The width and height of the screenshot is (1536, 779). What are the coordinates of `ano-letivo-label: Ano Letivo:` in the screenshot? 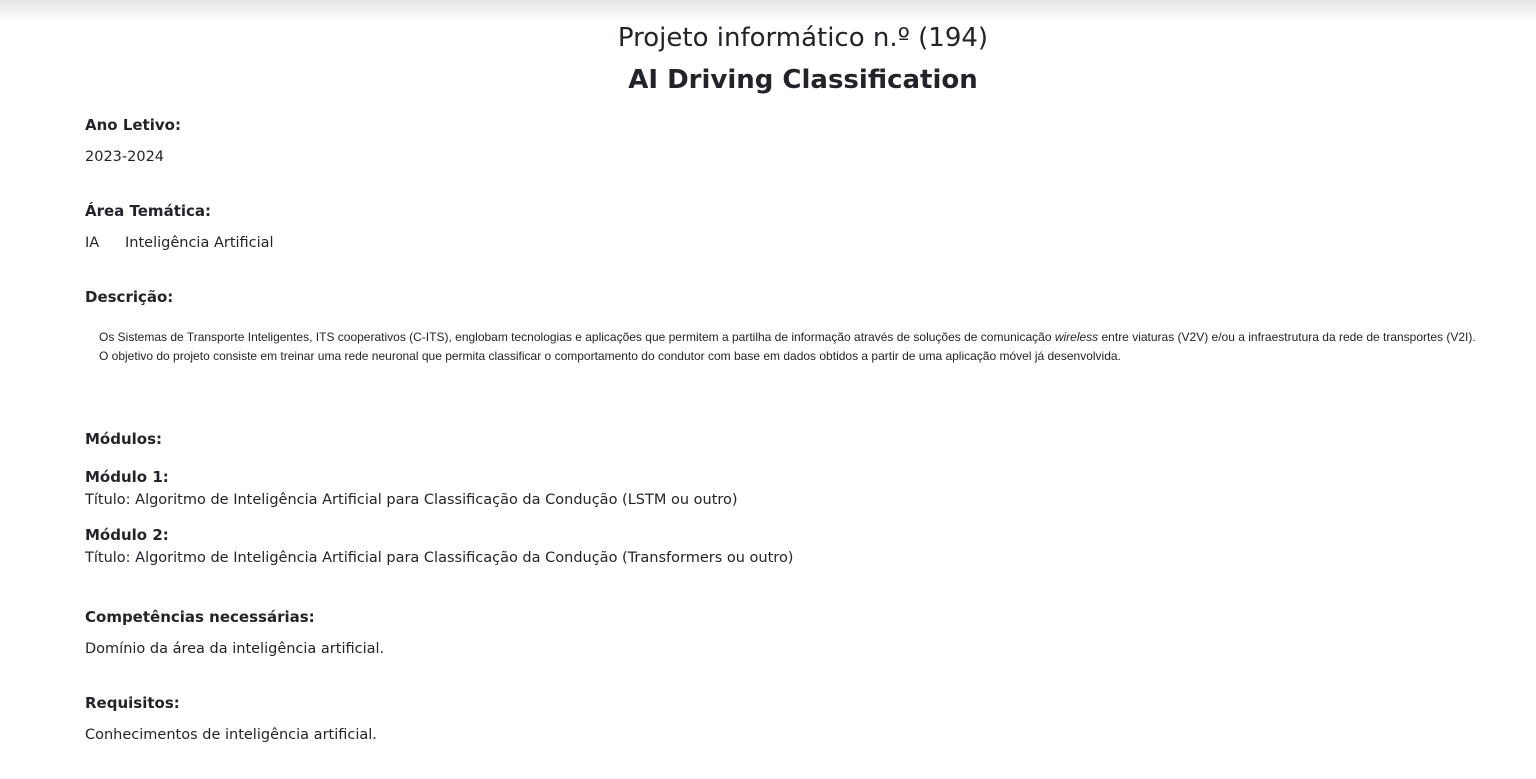 It's located at (133, 125).